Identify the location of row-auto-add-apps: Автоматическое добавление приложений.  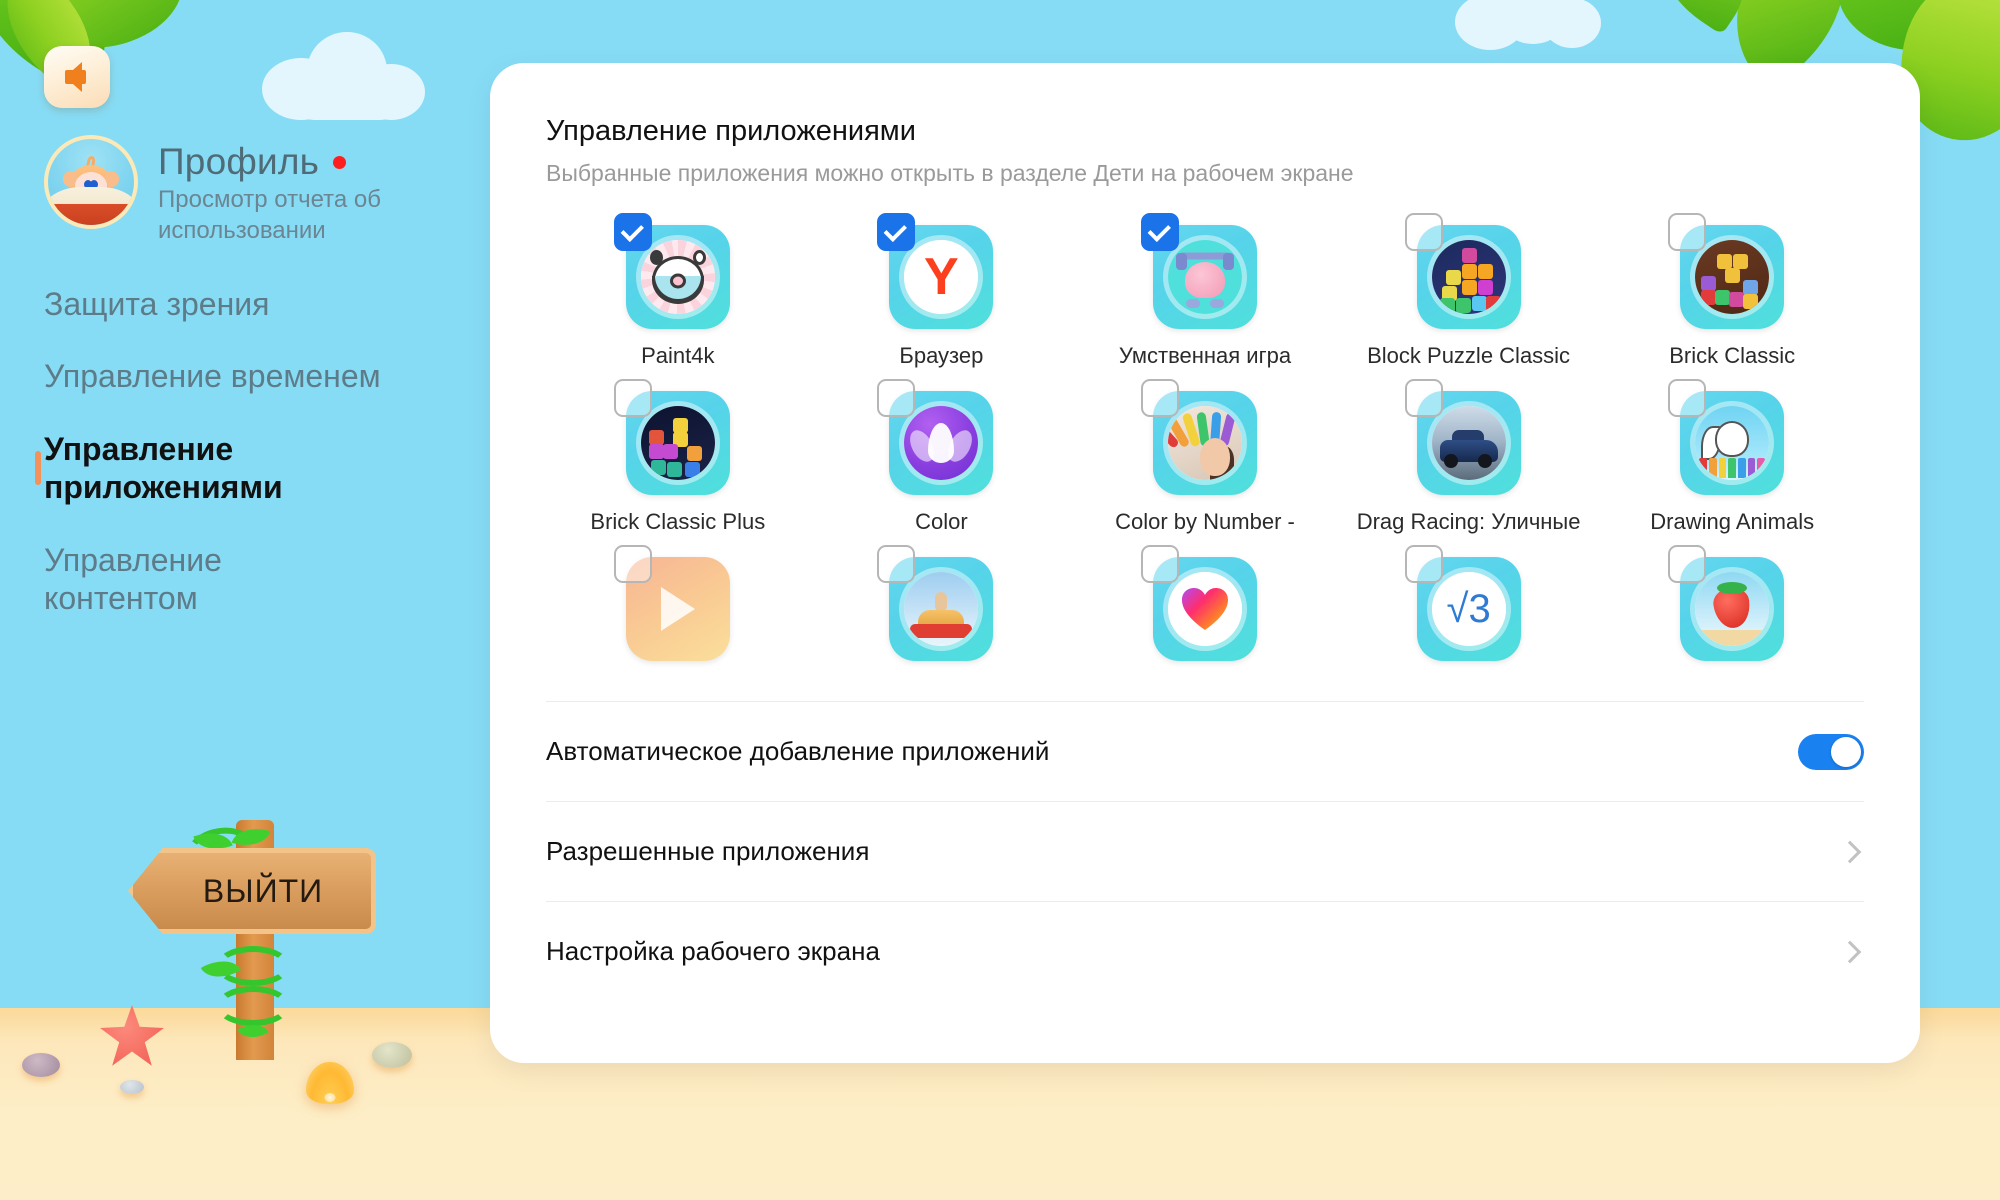
(1205, 751).